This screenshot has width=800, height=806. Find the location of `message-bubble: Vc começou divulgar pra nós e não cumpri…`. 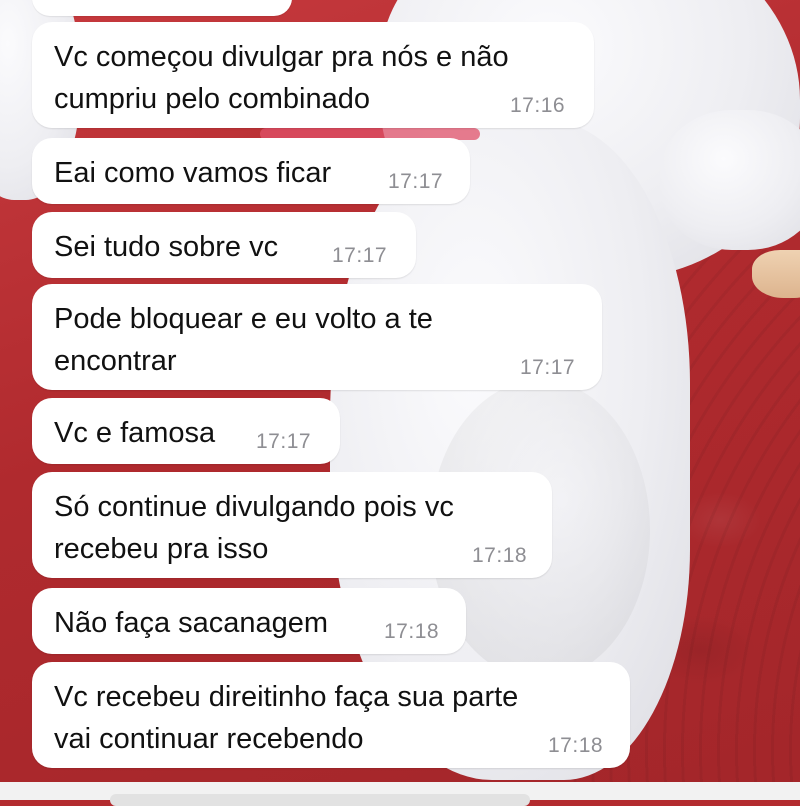

message-bubble: Vc começou divulgar pra nós e não cumpri… is located at coordinates (313, 75).